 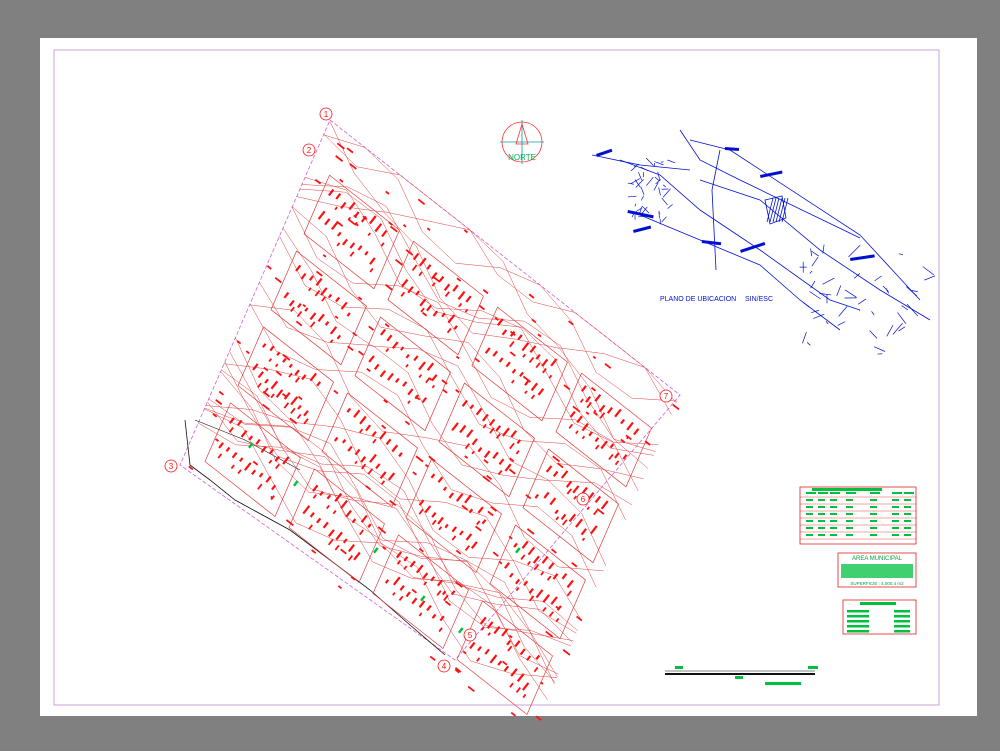 What do you see at coordinates (522, 157) in the screenshot?
I see `north-label: NORTE` at bounding box center [522, 157].